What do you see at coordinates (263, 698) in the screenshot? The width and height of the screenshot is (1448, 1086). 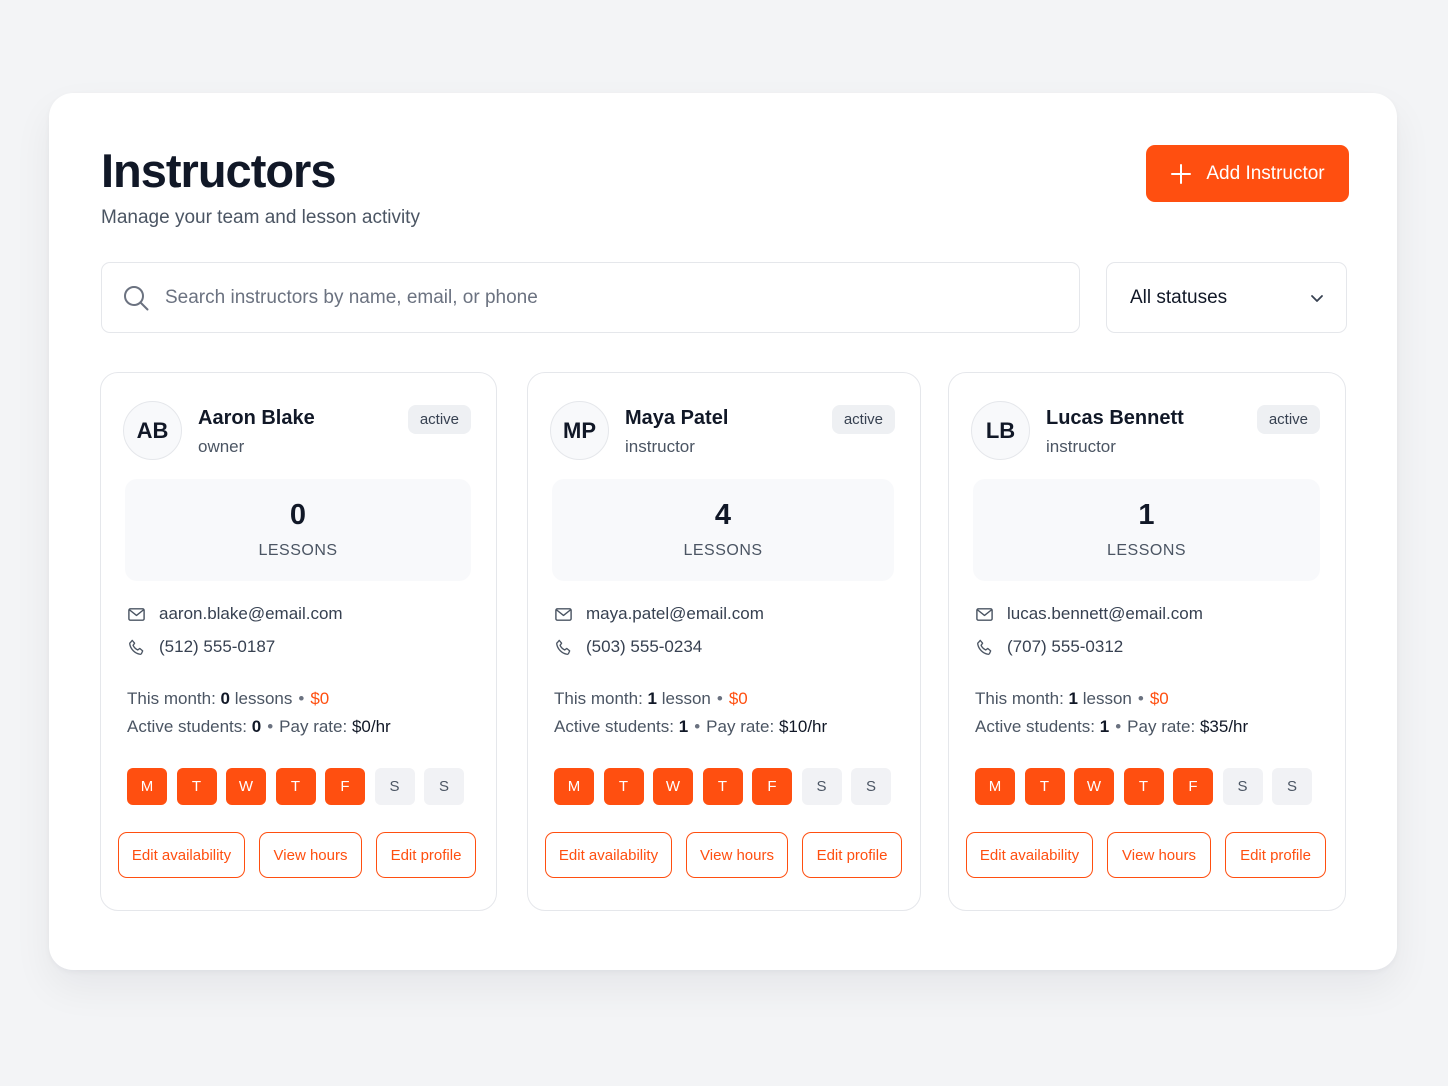 I see `this-month-unit: lessons` at bounding box center [263, 698].